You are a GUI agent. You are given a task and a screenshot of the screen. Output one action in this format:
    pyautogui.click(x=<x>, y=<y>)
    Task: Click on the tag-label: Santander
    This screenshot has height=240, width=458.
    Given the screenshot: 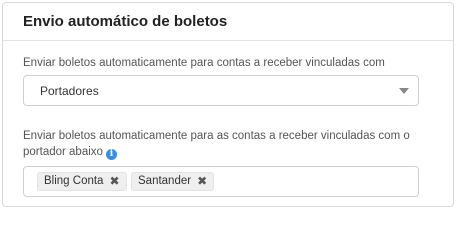 What is the action you would take?
    pyautogui.click(x=165, y=181)
    